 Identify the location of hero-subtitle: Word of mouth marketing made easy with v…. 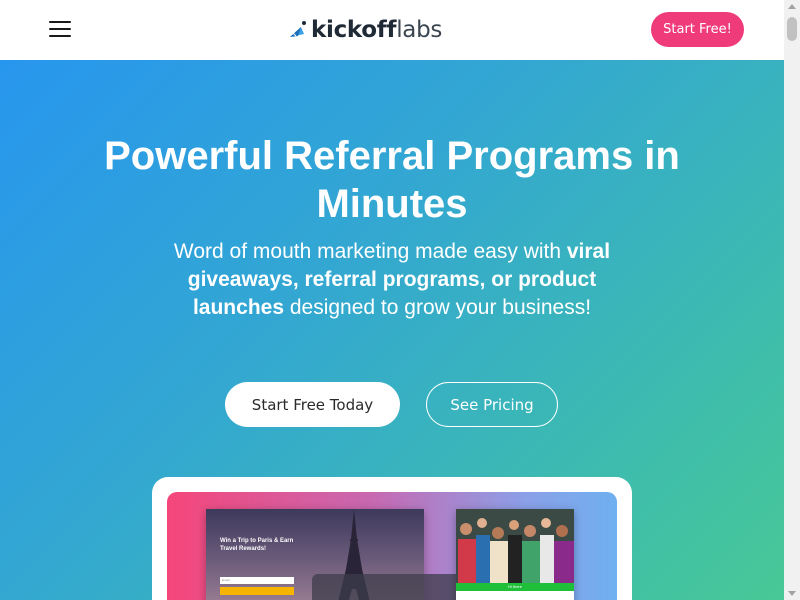
(392, 280).